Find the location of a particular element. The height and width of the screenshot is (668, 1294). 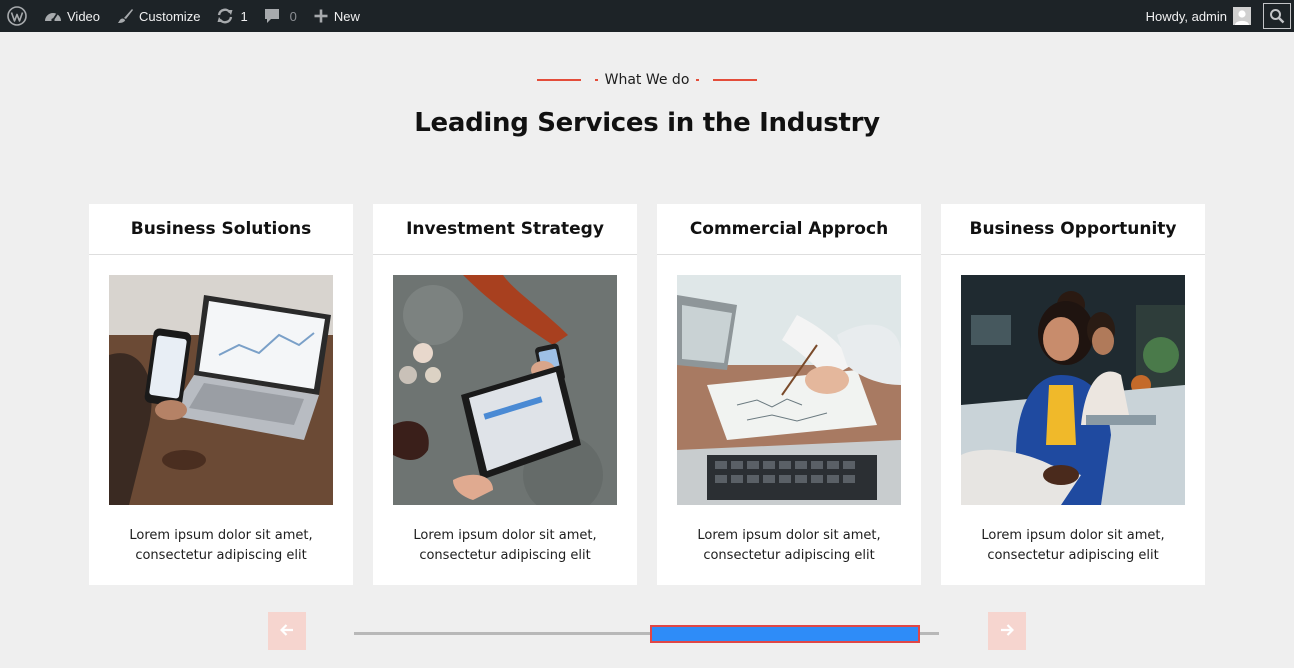

arrow-right-icon is located at coordinates (1007, 631).